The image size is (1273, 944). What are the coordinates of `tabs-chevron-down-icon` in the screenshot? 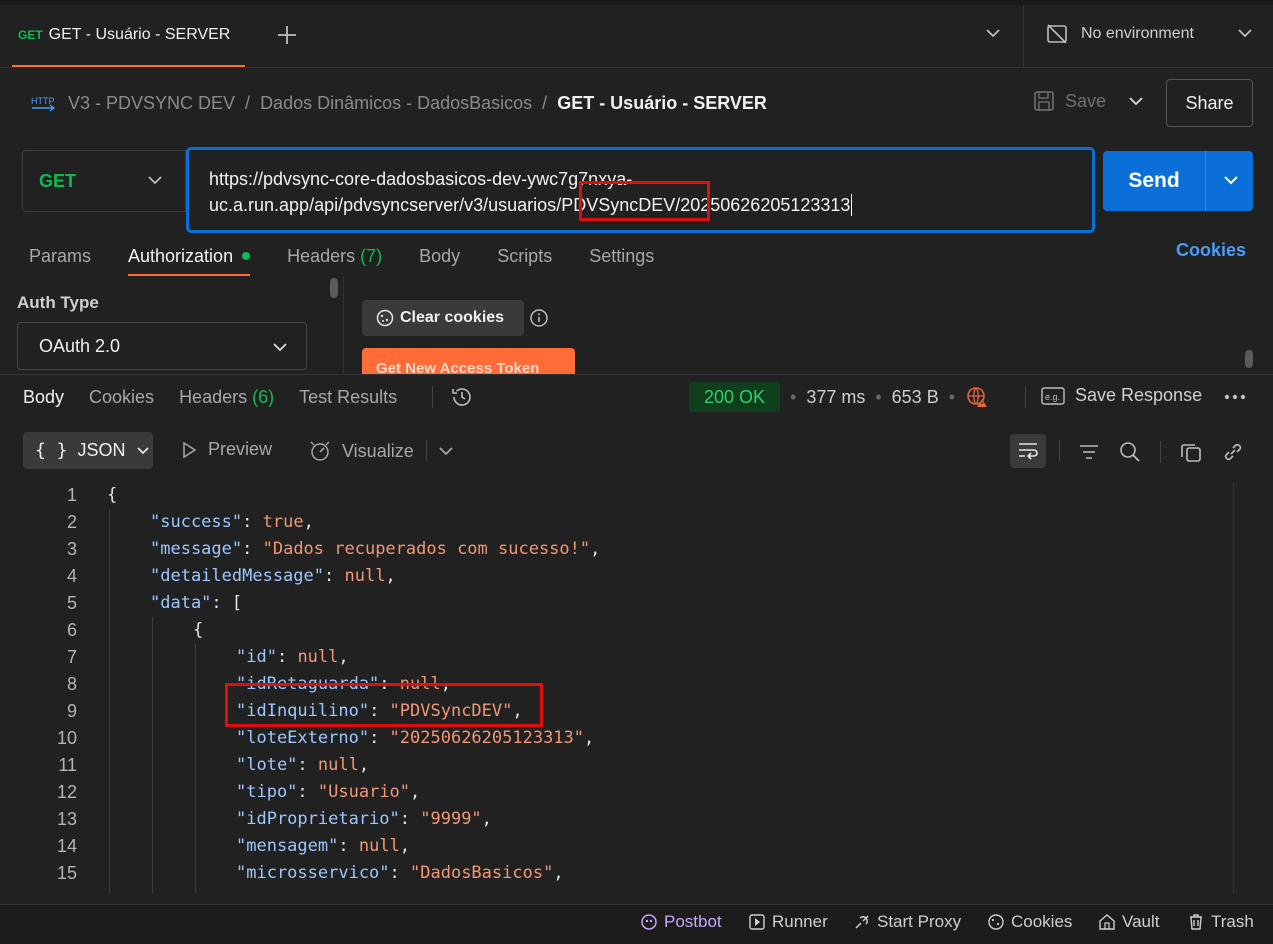 It's located at (993, 33).